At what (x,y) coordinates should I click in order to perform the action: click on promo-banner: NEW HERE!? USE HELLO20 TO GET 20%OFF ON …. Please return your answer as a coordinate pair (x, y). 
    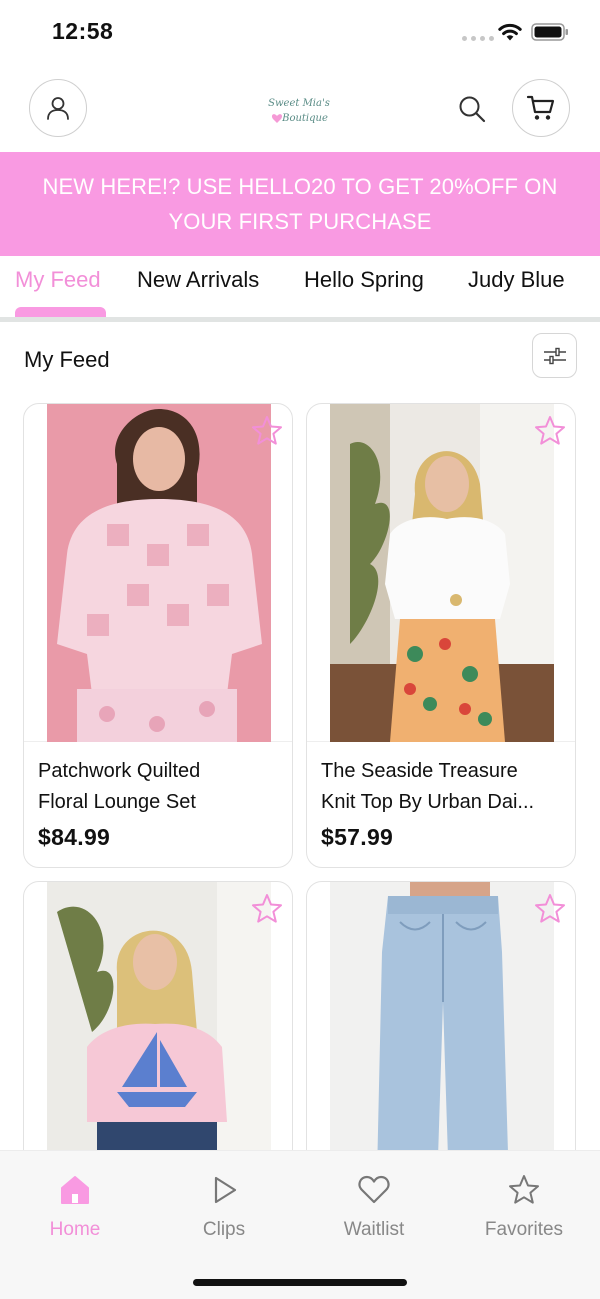
    Looking at the image, I should click on (300, 204).